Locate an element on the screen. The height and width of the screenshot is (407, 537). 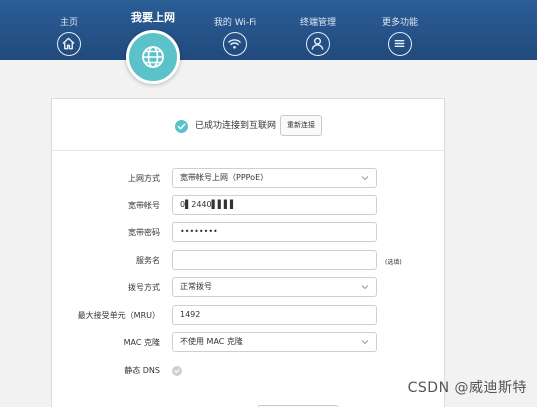
dial-label: 拨号方式 is located at coordinates (144, 287).